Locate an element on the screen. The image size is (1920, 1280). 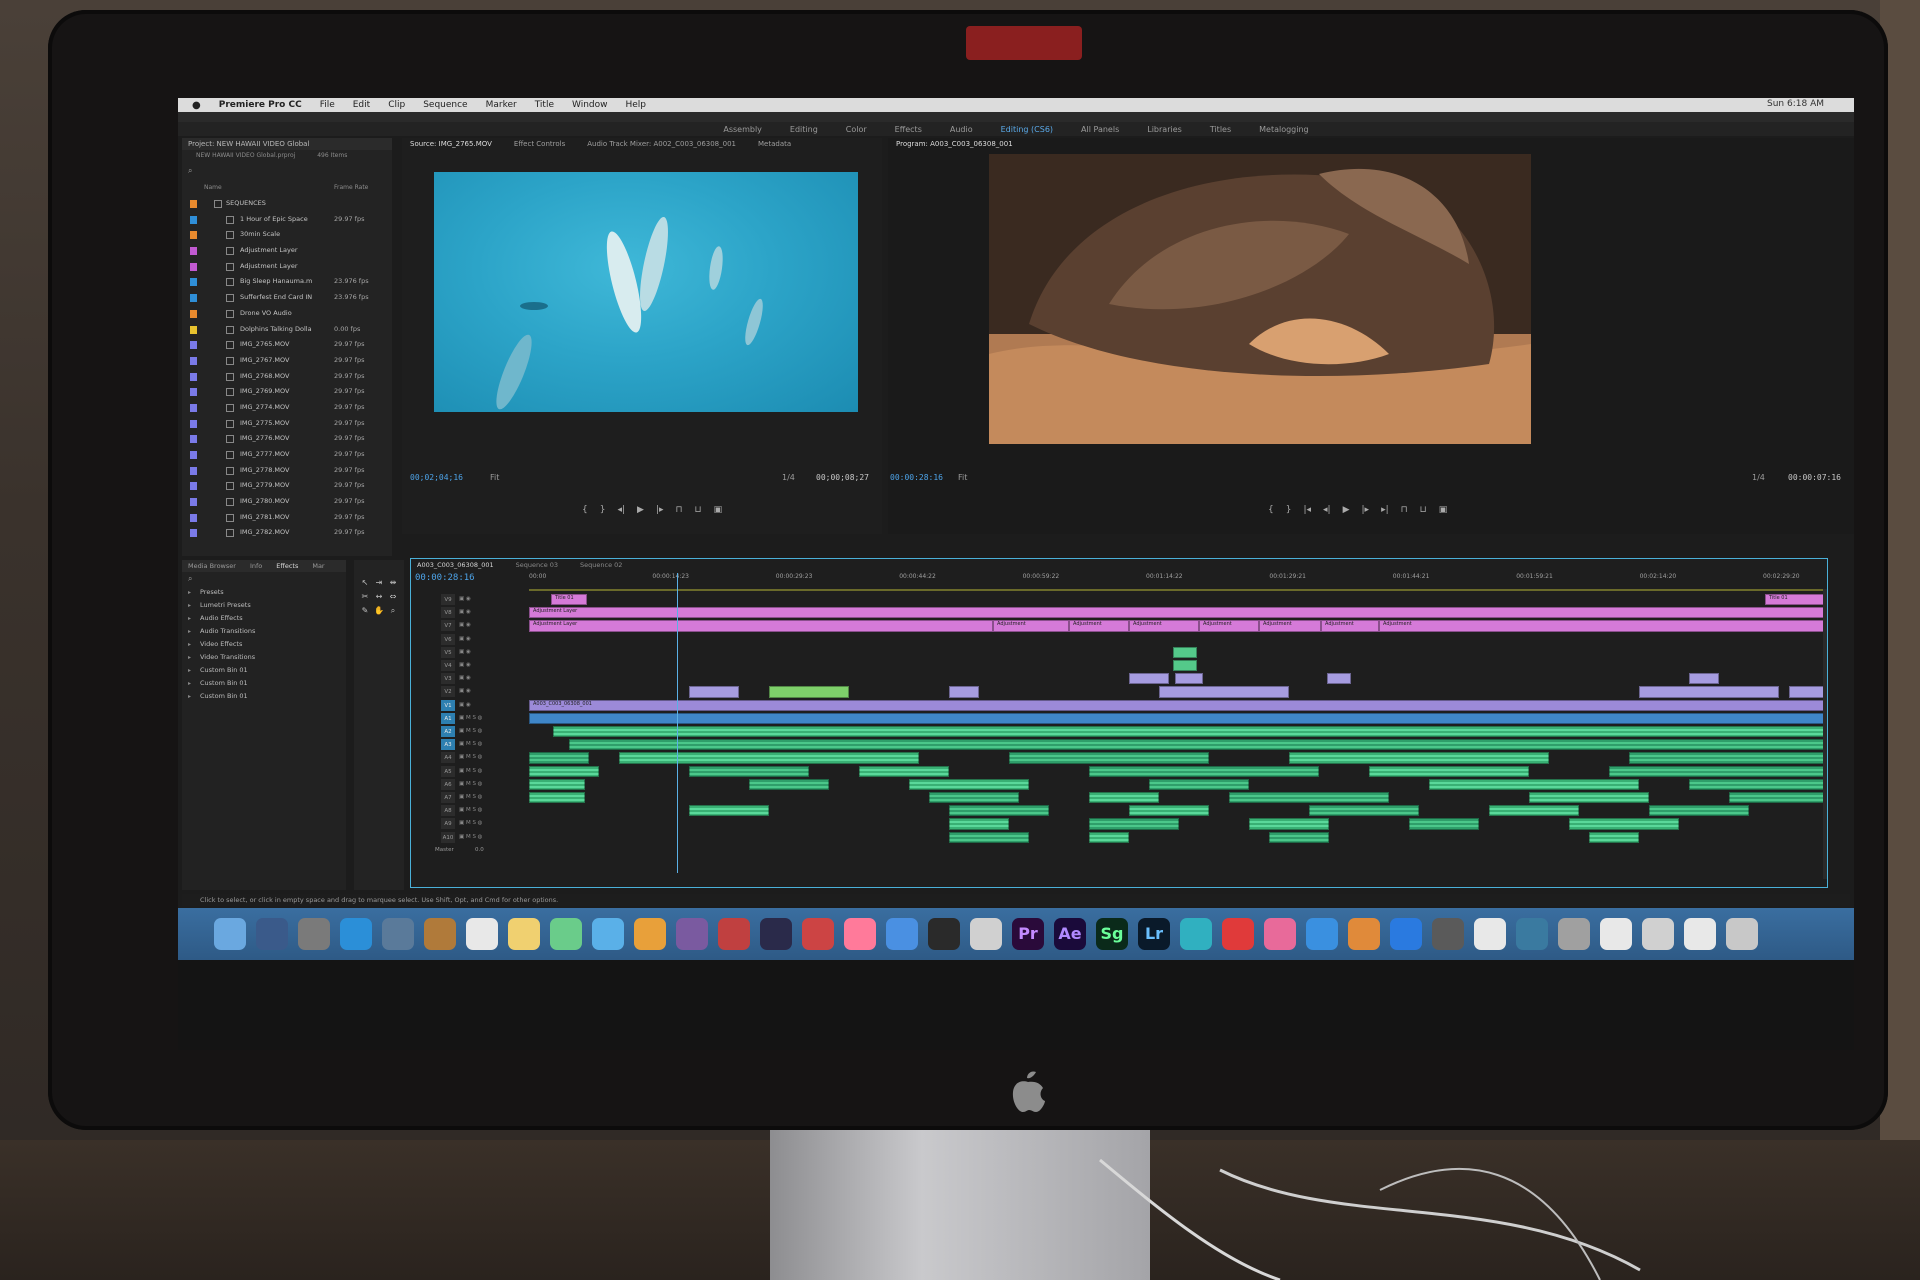
track-name: A5 is located at coordinates (448, 771).